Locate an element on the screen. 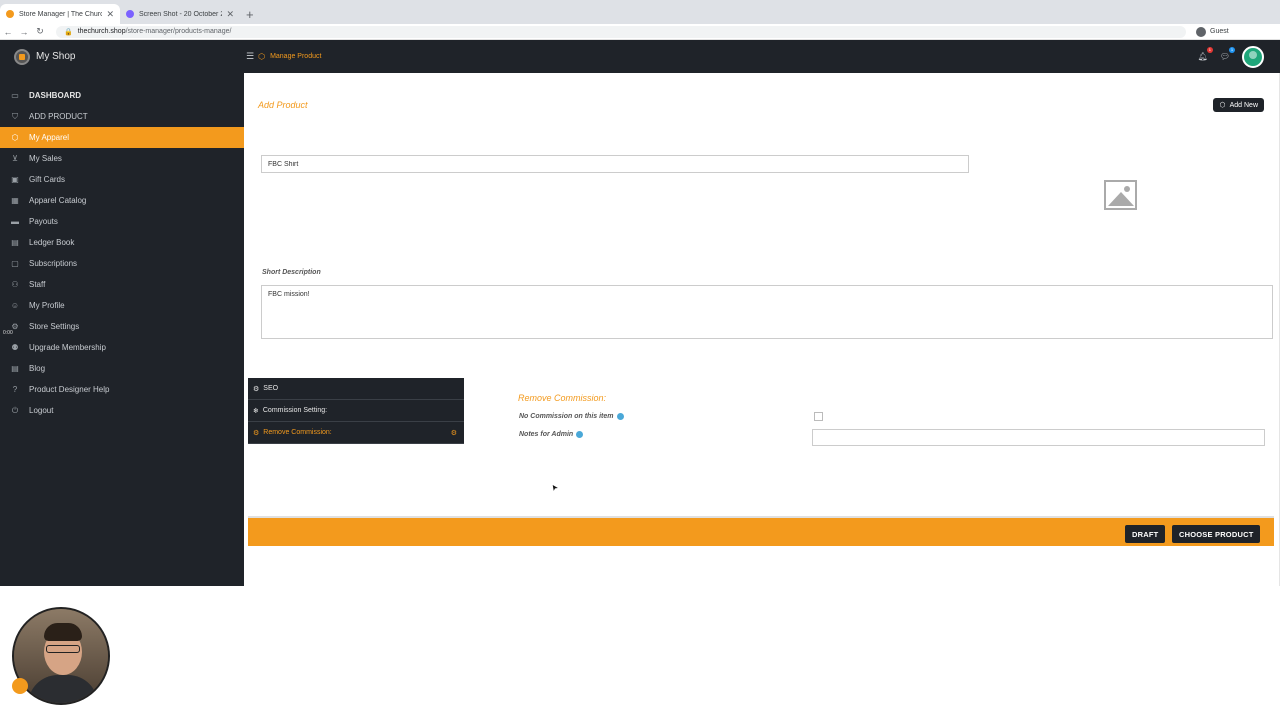  image-placeholder-icon is located at coordinates (1120, 195).